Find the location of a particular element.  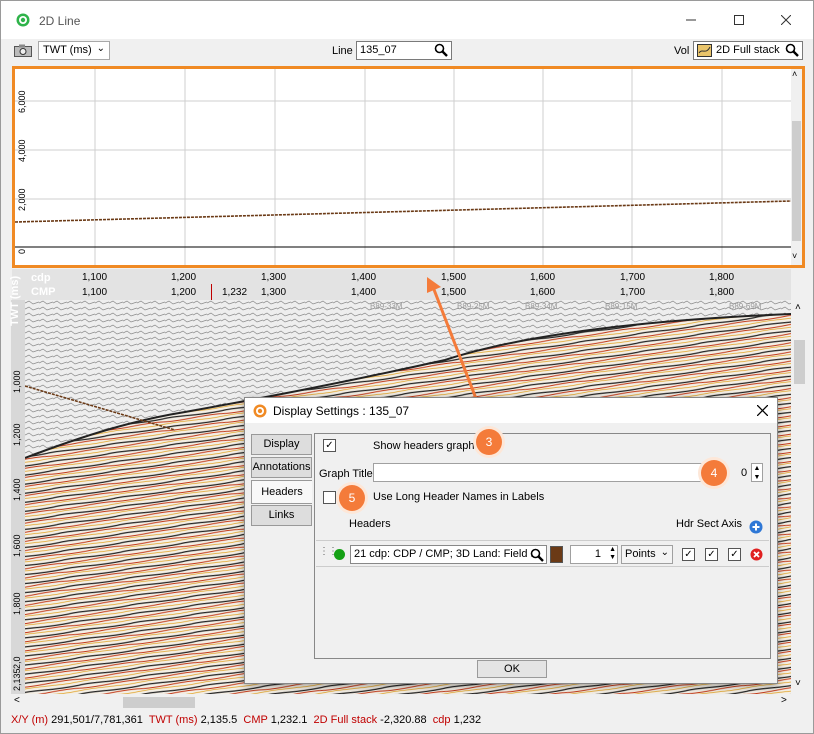

graph-vertical-scrollbar: ˄ ˅ is located at coordinates (796, 167).